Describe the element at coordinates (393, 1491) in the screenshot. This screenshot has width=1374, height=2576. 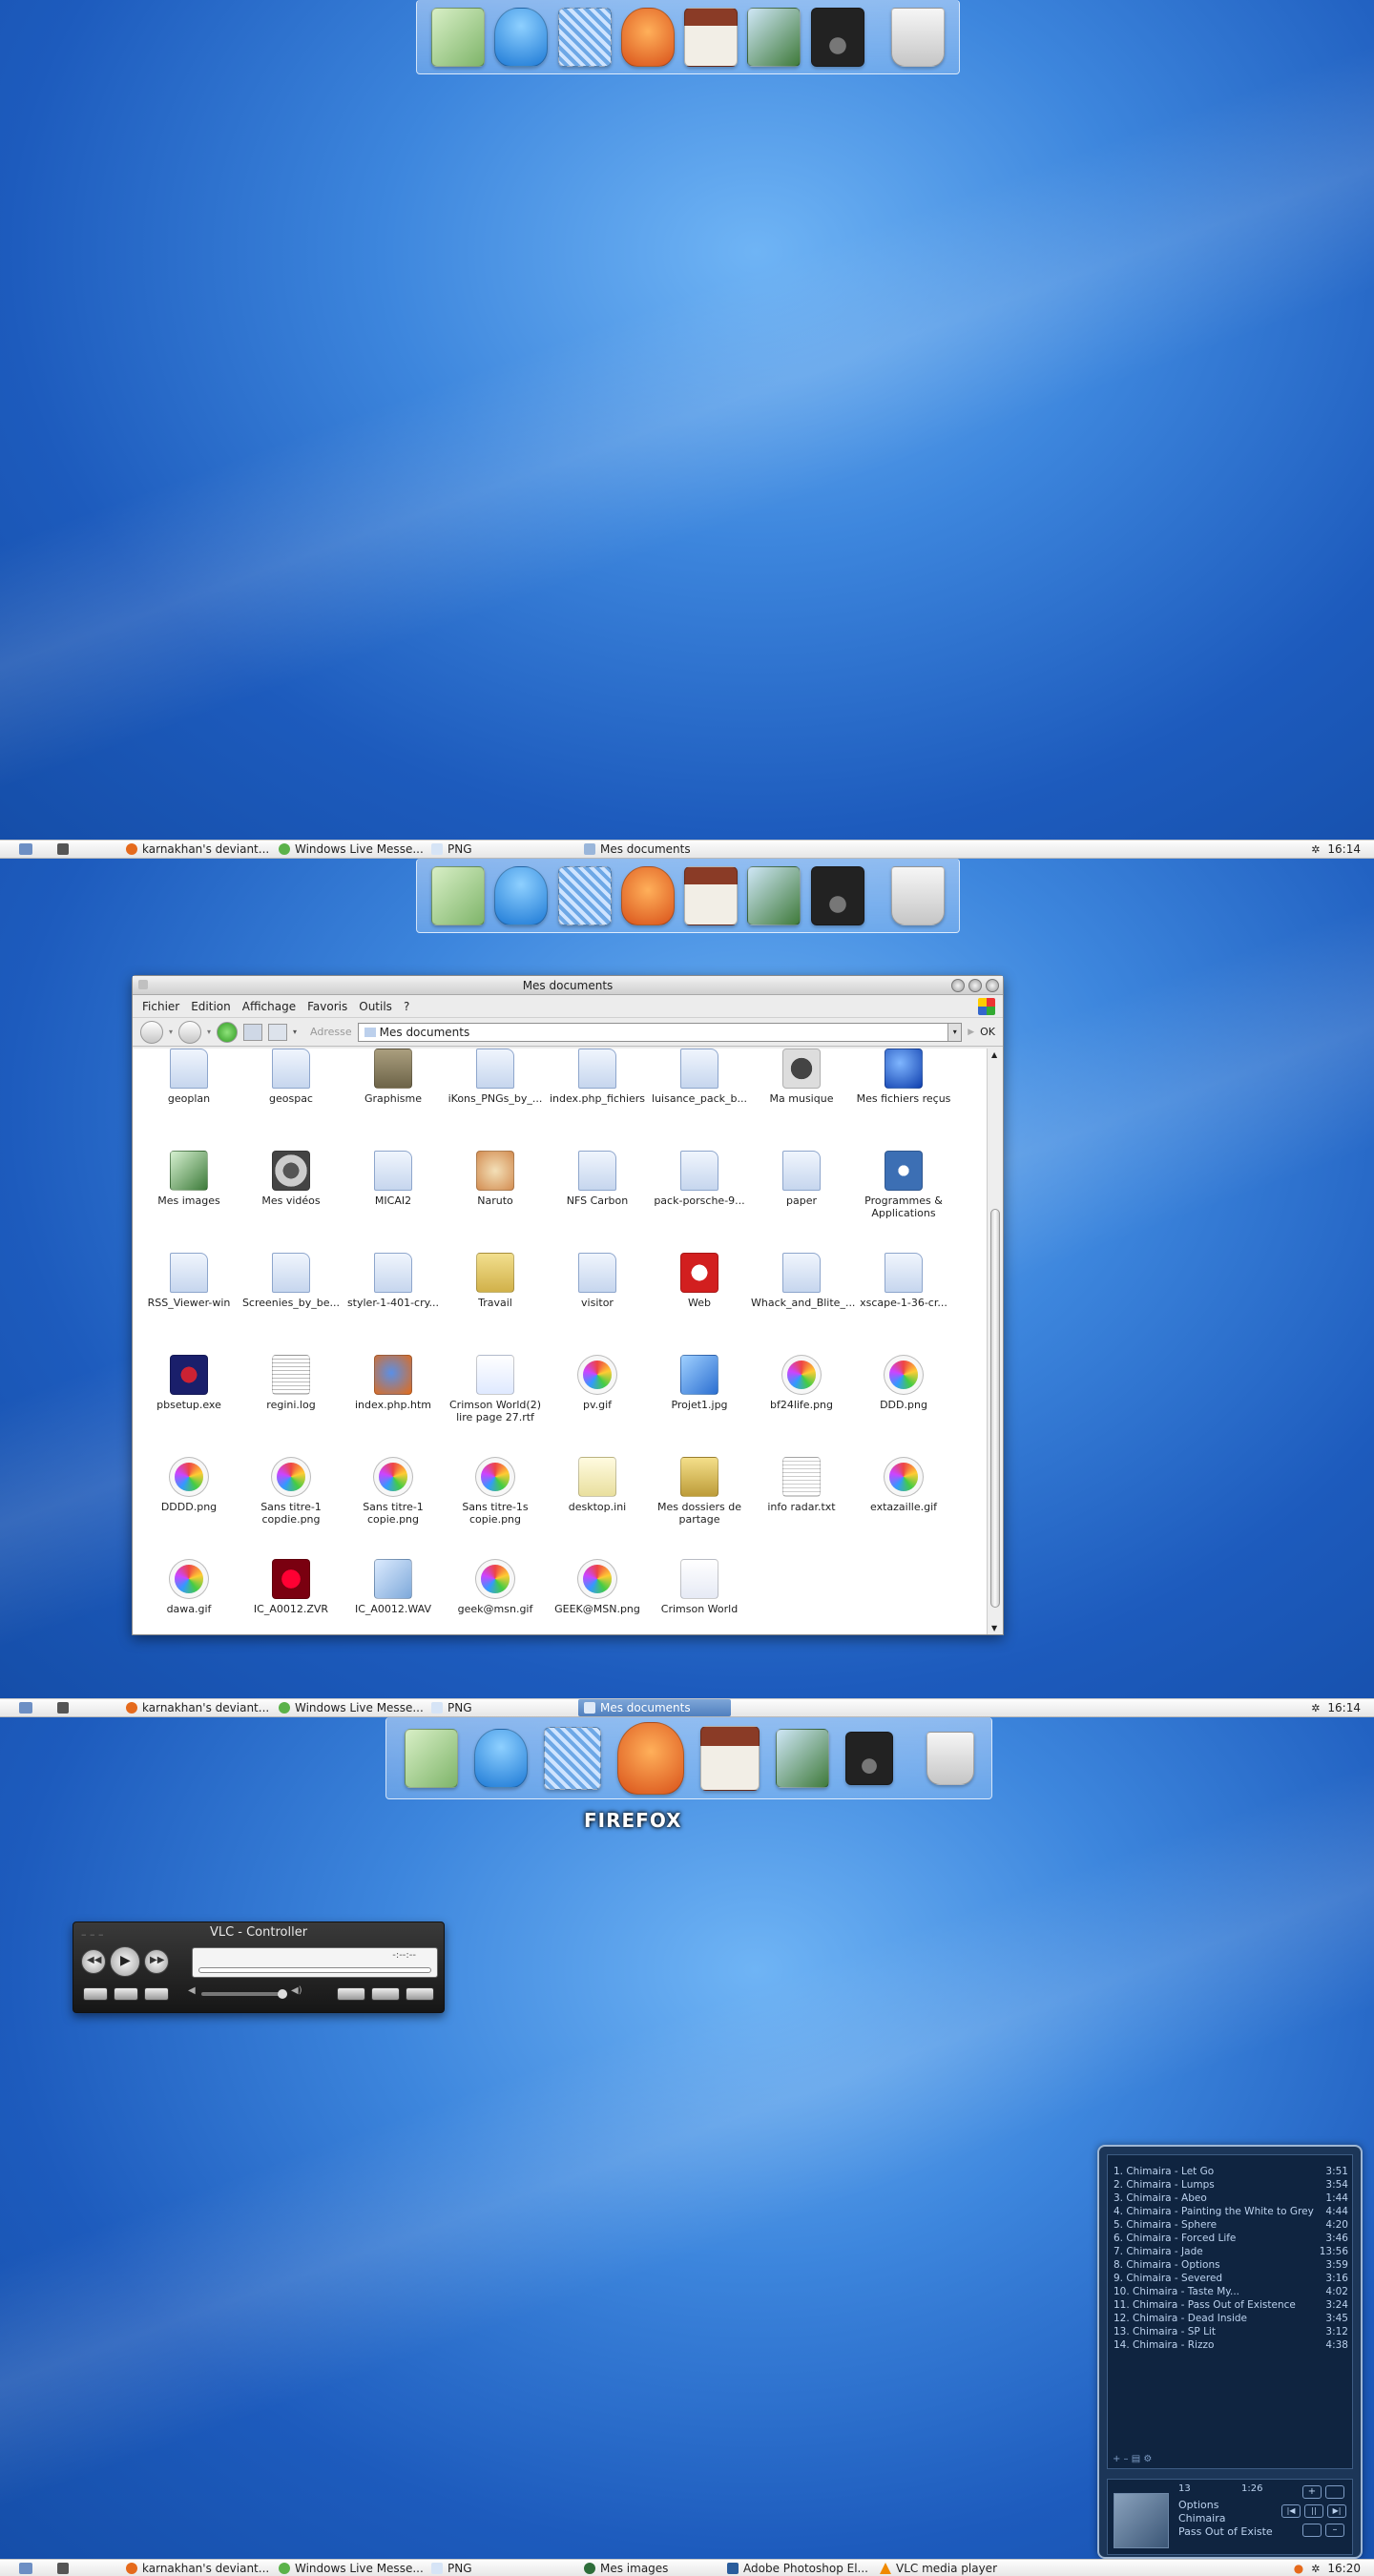
I see `file-item: Sans titre-1 copie.png` at that location.